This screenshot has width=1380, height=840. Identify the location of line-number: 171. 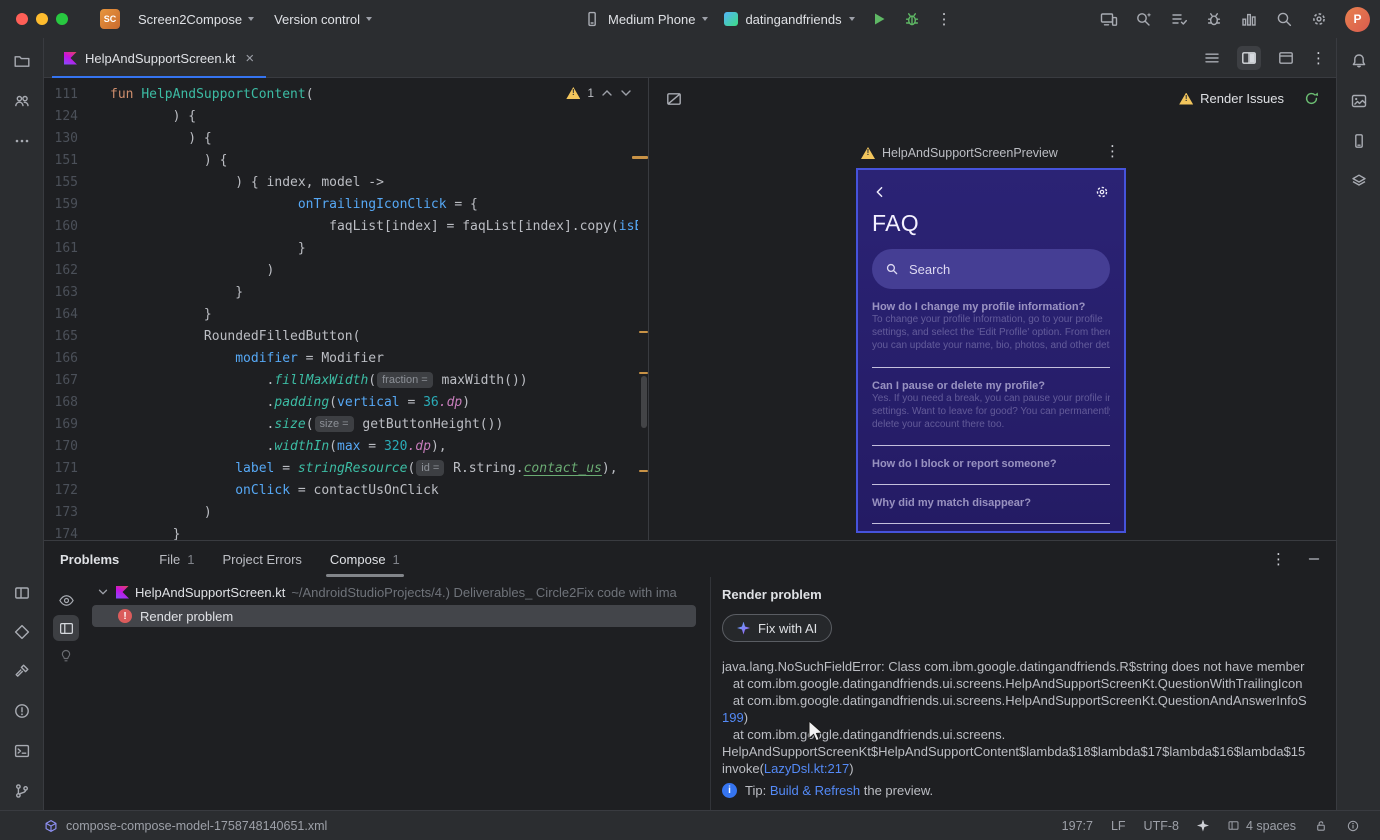
(61, 469).